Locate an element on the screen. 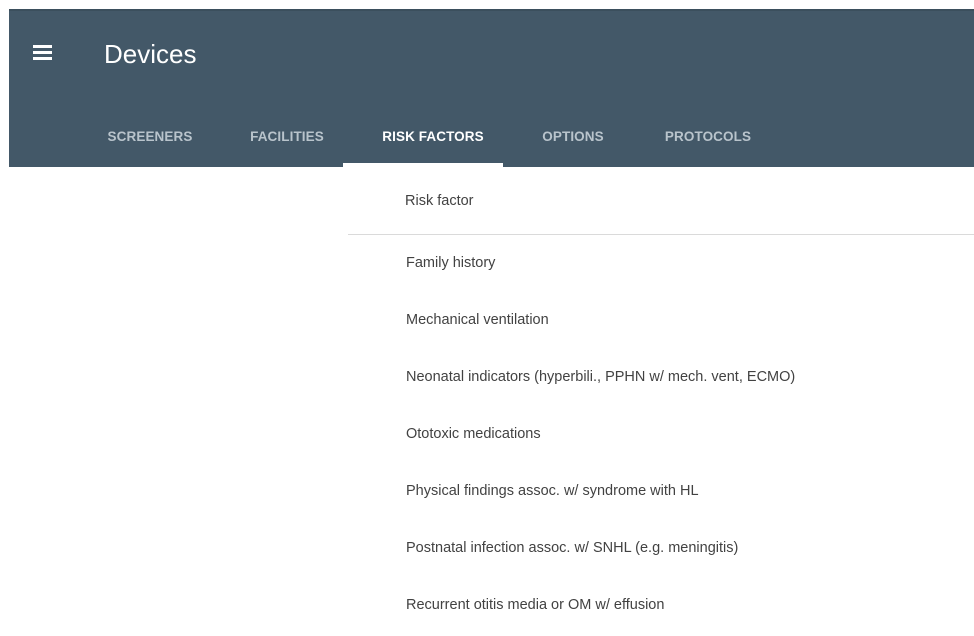 This screenshot has height=636, width=974. app-bar-top-line is located at coordinates (491, 10).